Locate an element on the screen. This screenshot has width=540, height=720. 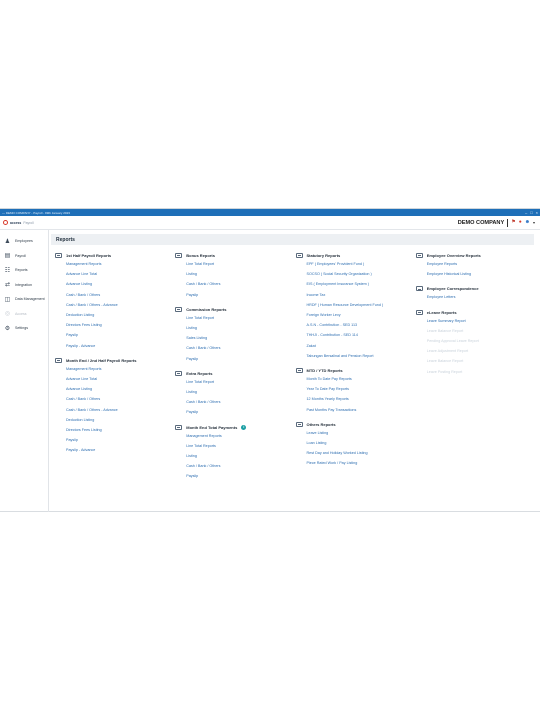
report-link: Piece Rated Work / Pay Listing is located at coordinates (359, 463).